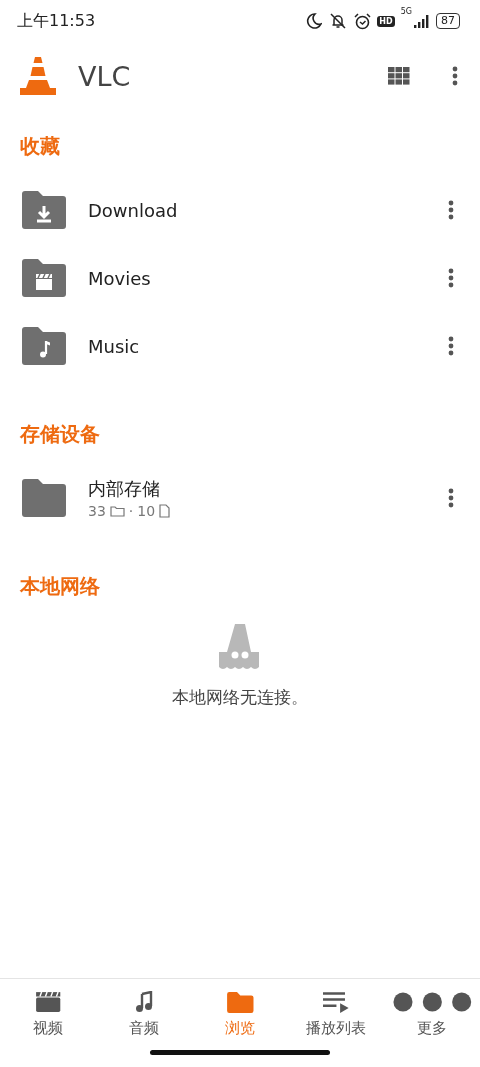 The image size is (480, 1067). I want to click on folder-name: Download, so click(133, 210).